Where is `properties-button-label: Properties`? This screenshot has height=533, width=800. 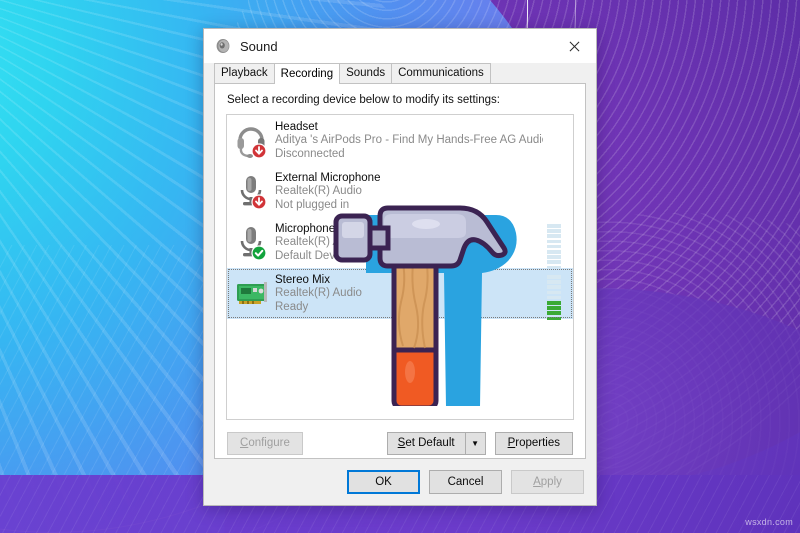 properties-button-label: Properties is located at coordinates (533, 443).